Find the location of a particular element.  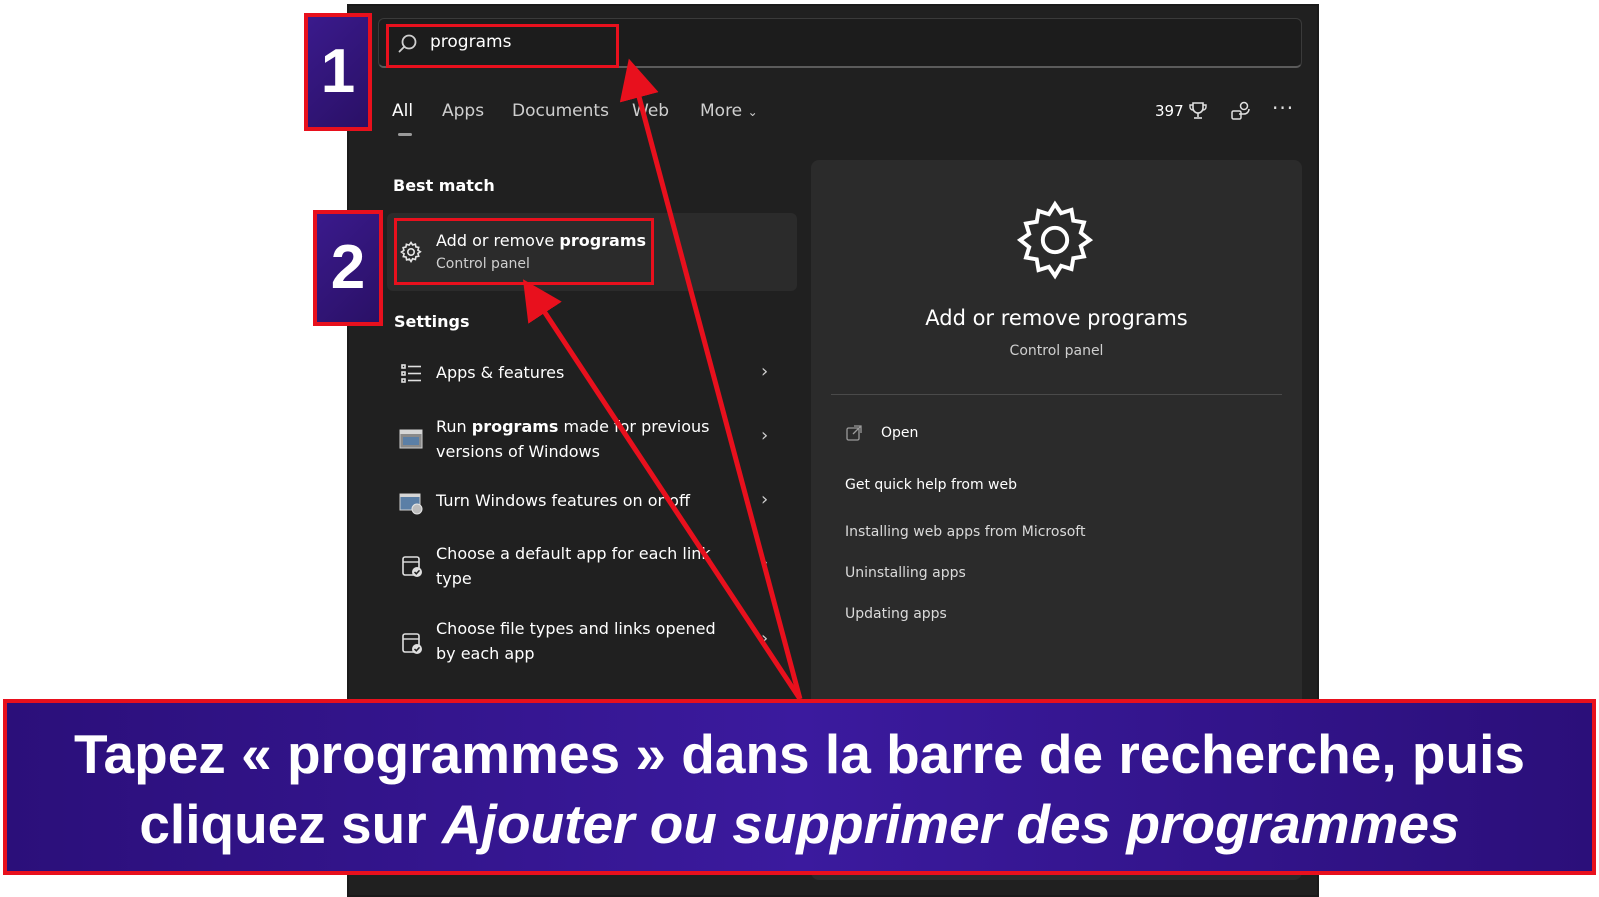

preview-divider is located at coordinates (1056, 394).